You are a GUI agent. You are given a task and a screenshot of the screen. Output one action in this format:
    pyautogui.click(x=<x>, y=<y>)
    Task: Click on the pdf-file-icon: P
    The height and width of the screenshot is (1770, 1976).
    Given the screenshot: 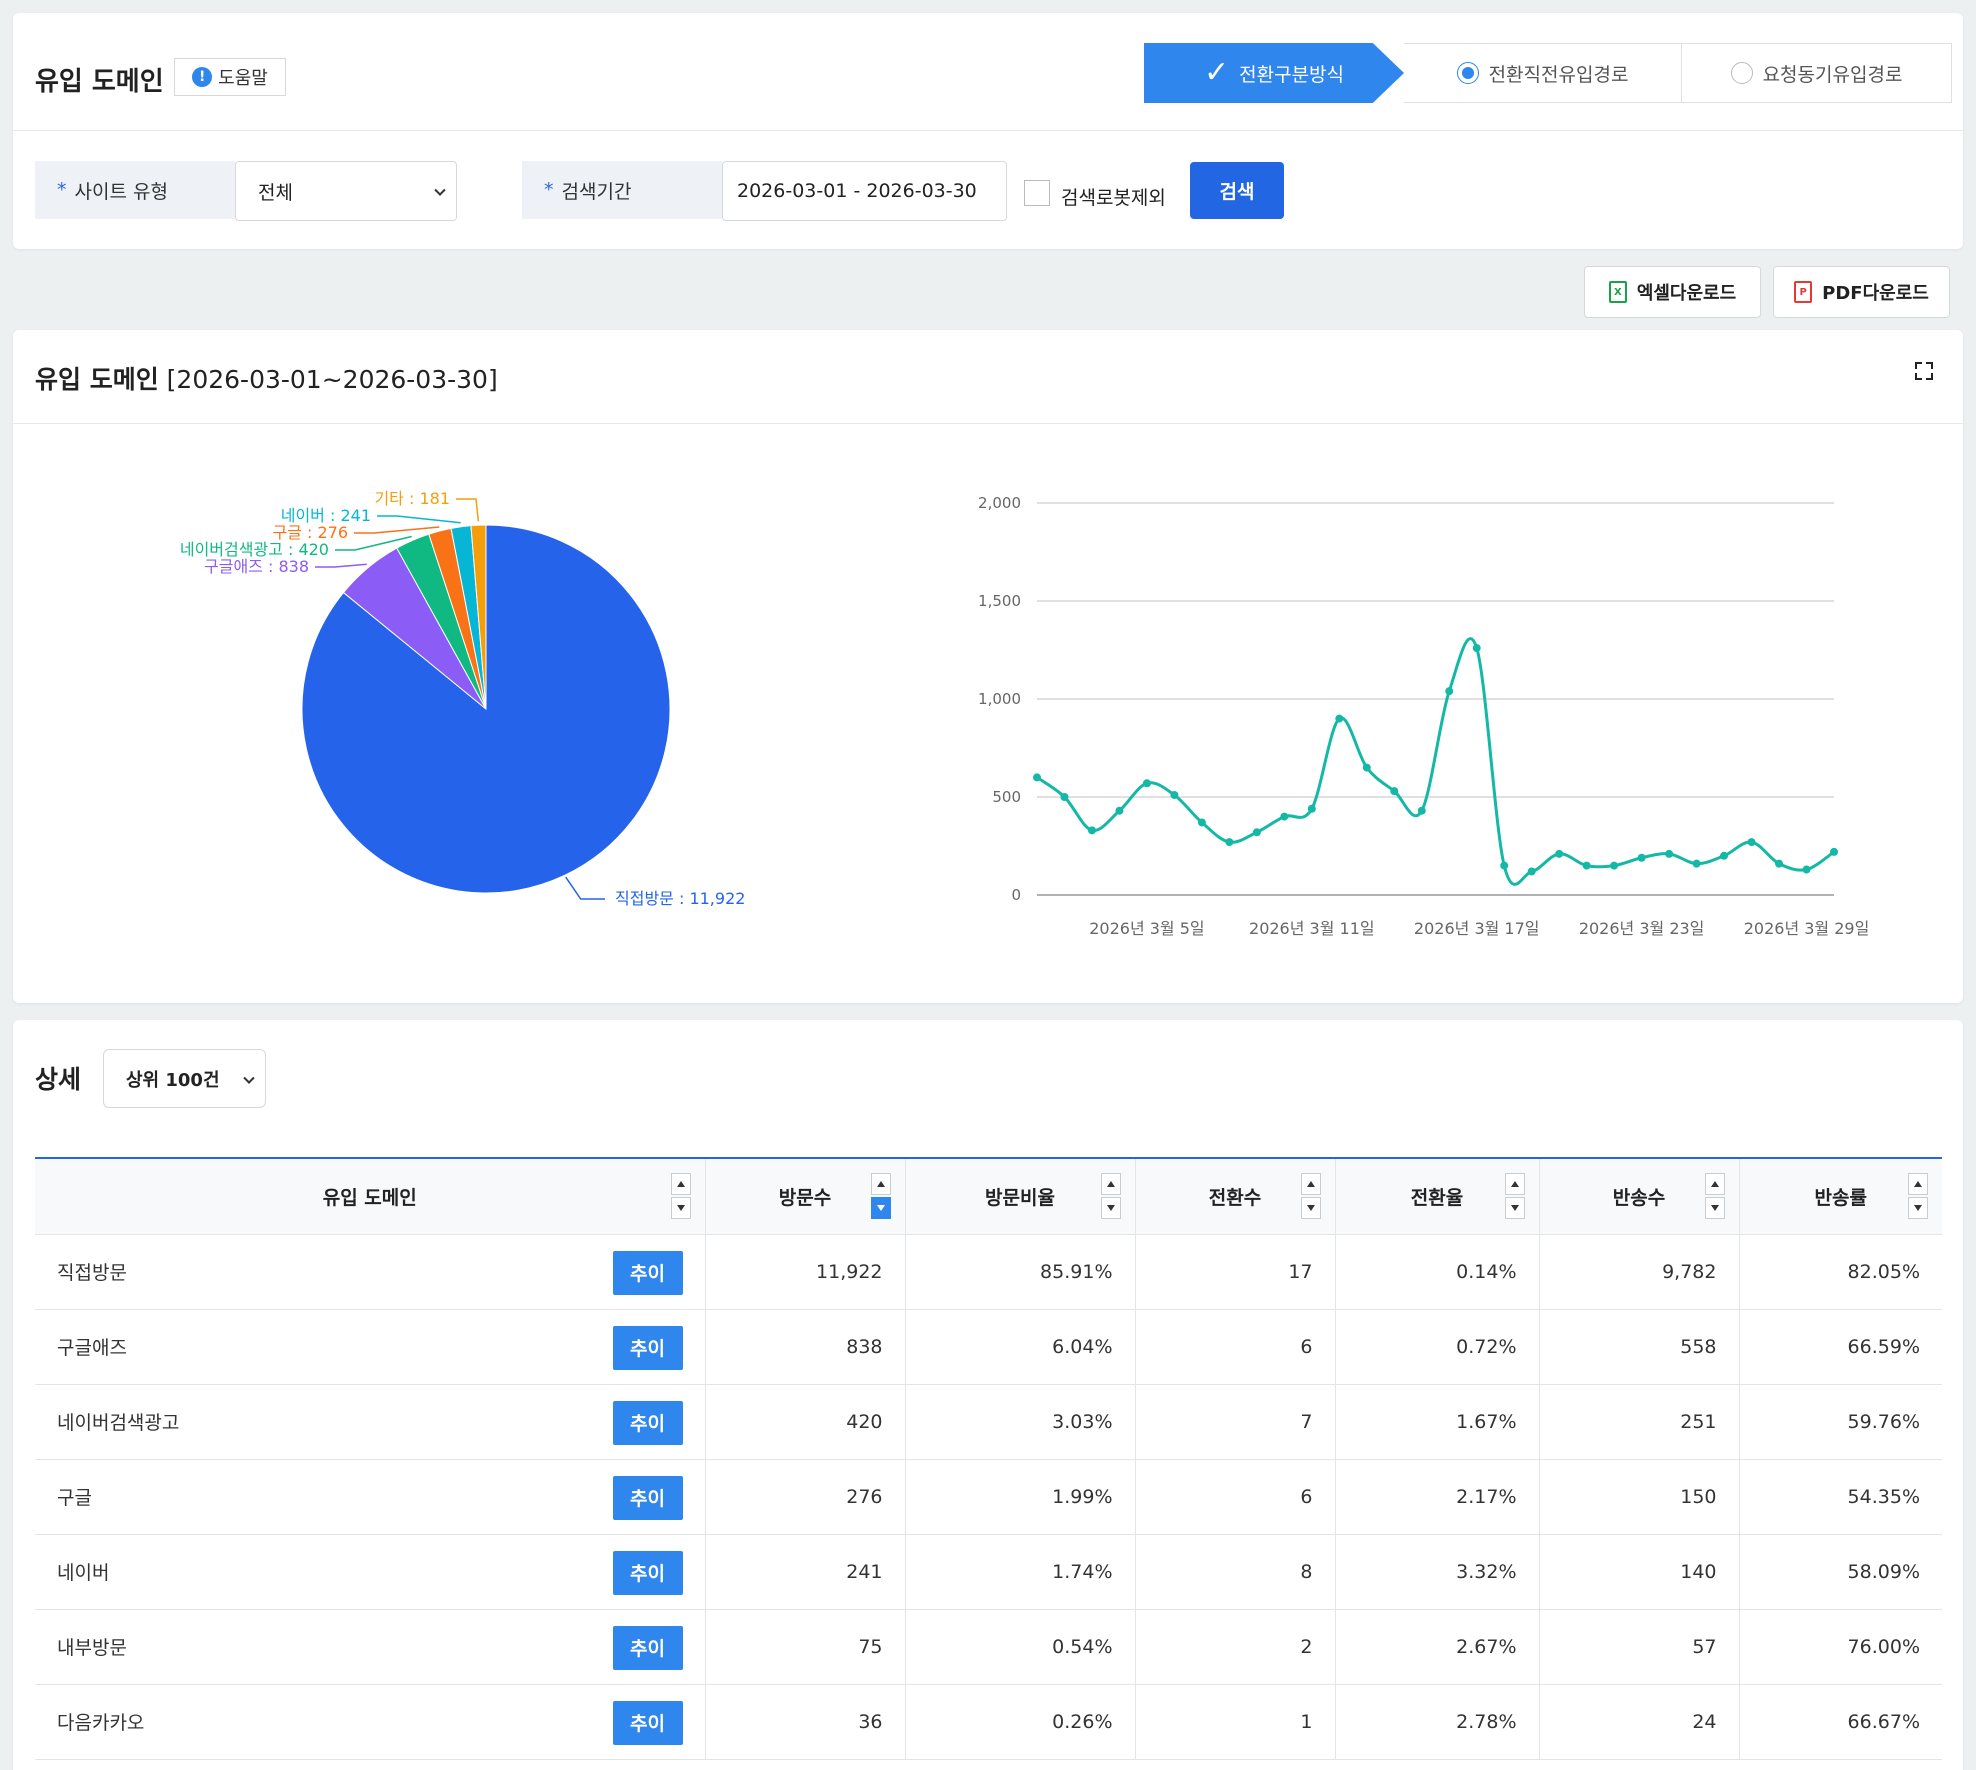 What is the action you would take?
    pyautogui.click(x=1803, y=292)
    